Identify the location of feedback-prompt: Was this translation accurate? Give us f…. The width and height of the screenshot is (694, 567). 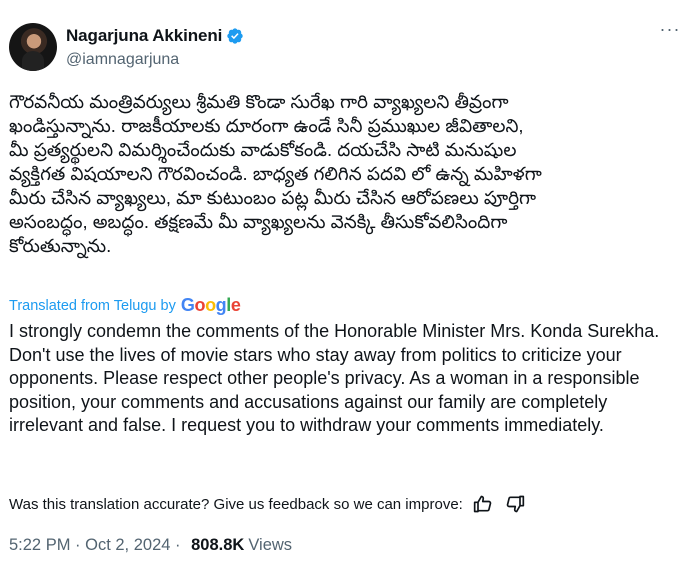
(236, 504).